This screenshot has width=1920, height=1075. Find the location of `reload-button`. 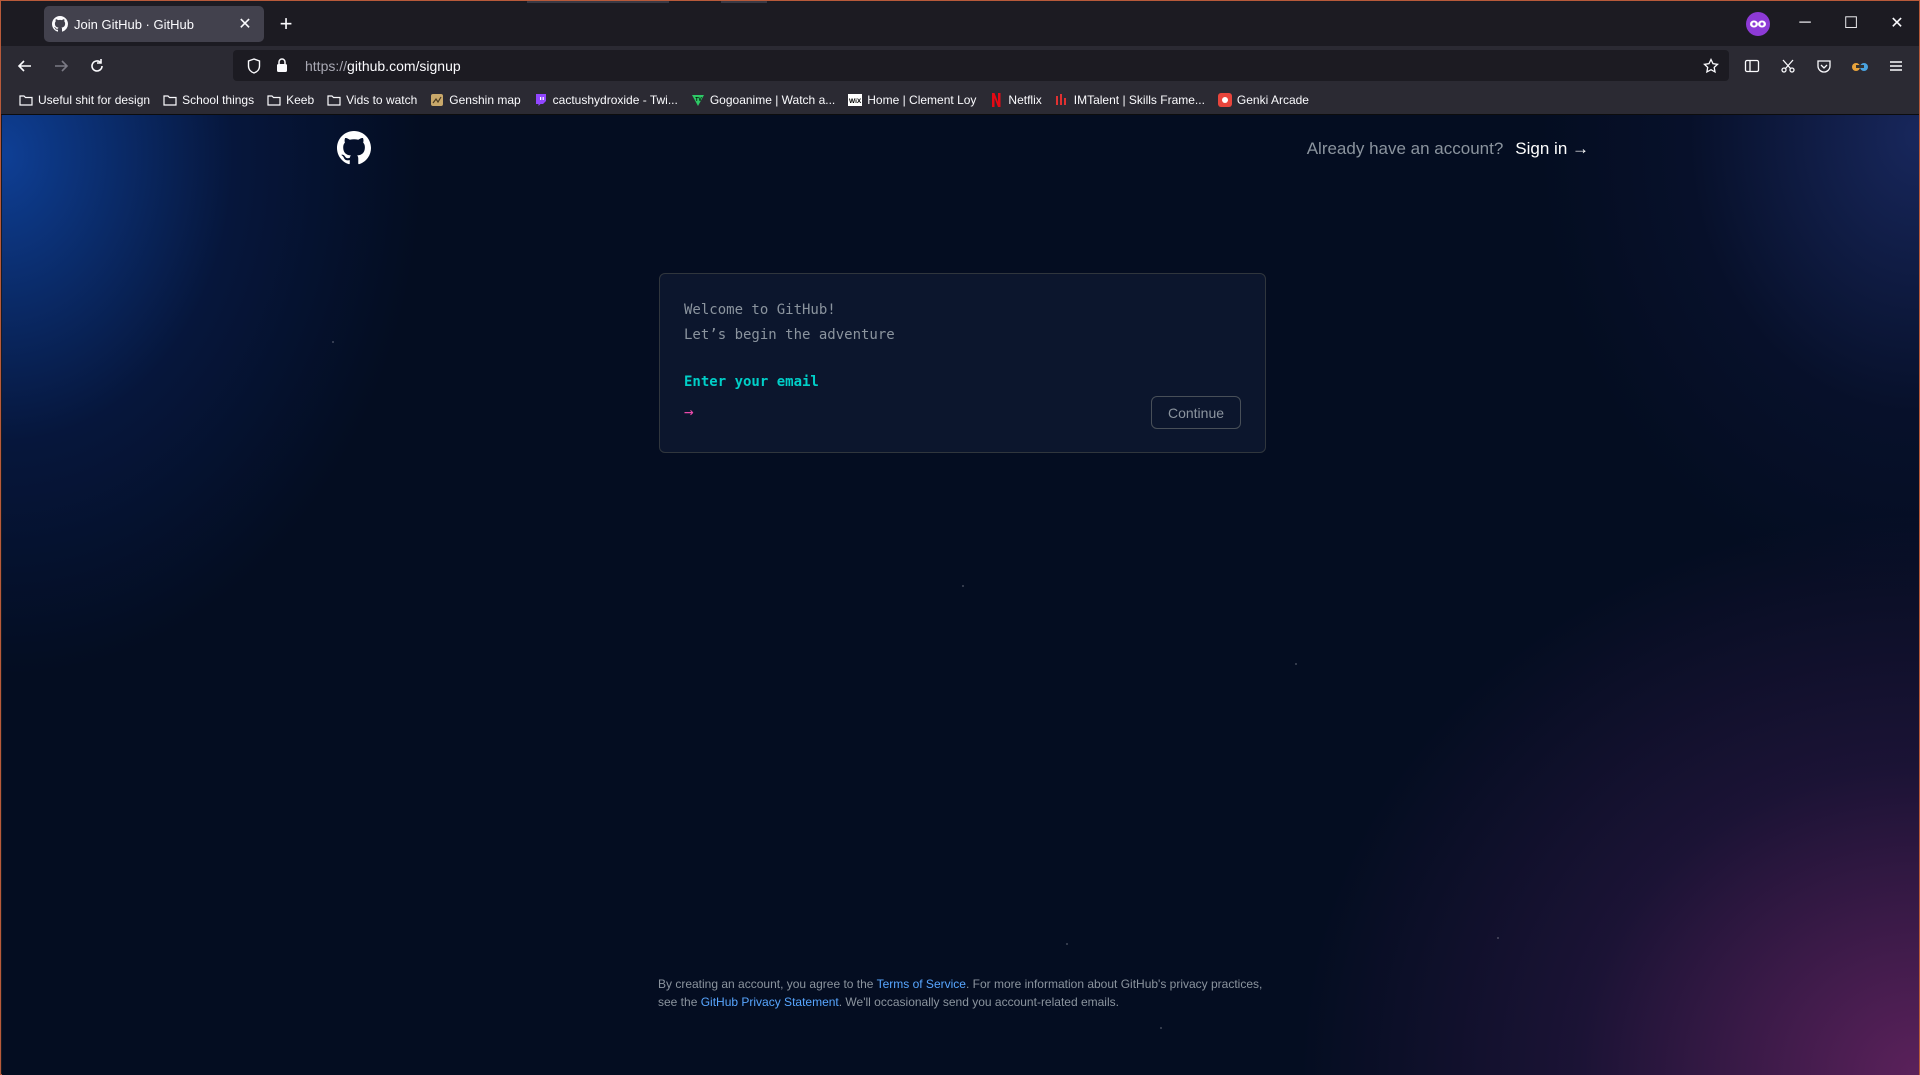

reload-button is located at coordinates (97, 66).